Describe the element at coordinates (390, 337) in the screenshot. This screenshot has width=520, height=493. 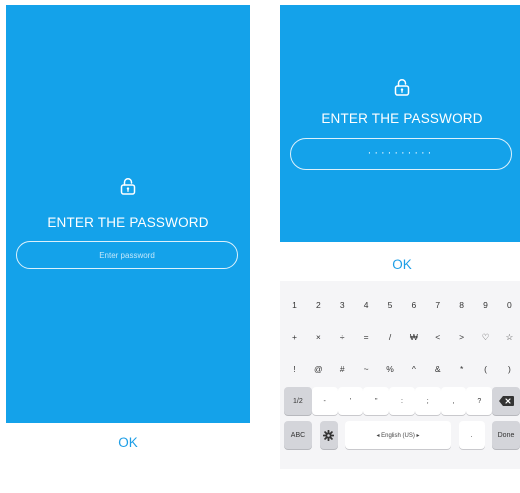
I see `key: /` at that location.